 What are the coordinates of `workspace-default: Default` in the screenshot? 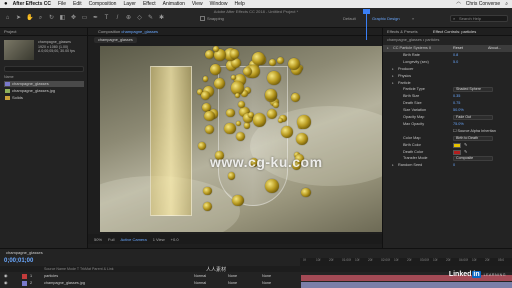 It's located at (349, 18).